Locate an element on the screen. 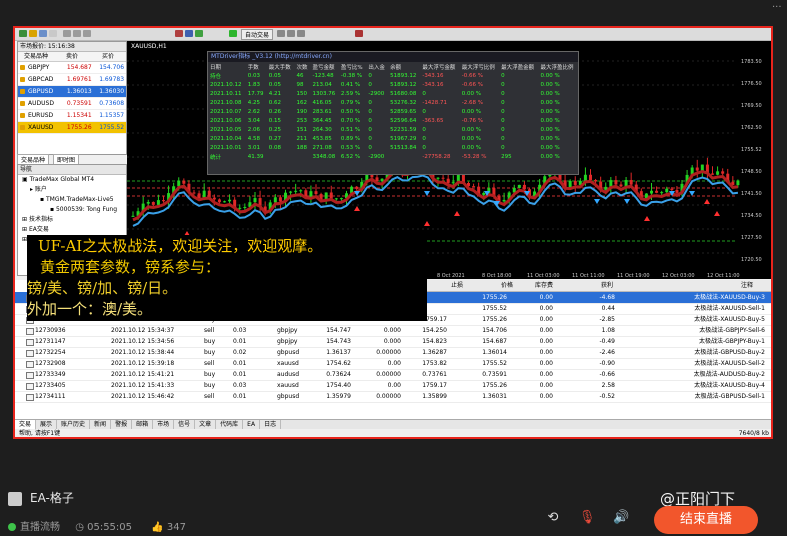 The width and height of the screenshot is (787, 536). price-axis-label: 1720.50 is located at coordinates (751, 260).